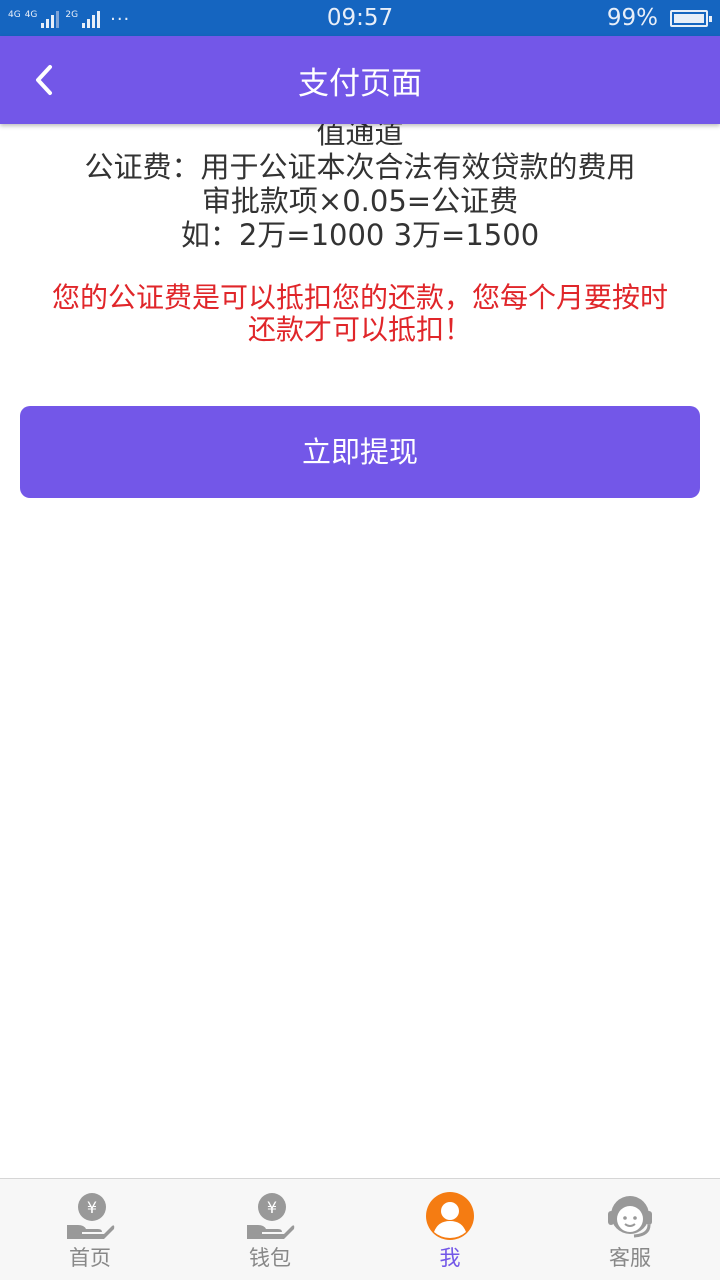  Describe the element at coordinates (630, 1258) in the screenshot. I see `nav-label-customer-service: 客服` at that location.